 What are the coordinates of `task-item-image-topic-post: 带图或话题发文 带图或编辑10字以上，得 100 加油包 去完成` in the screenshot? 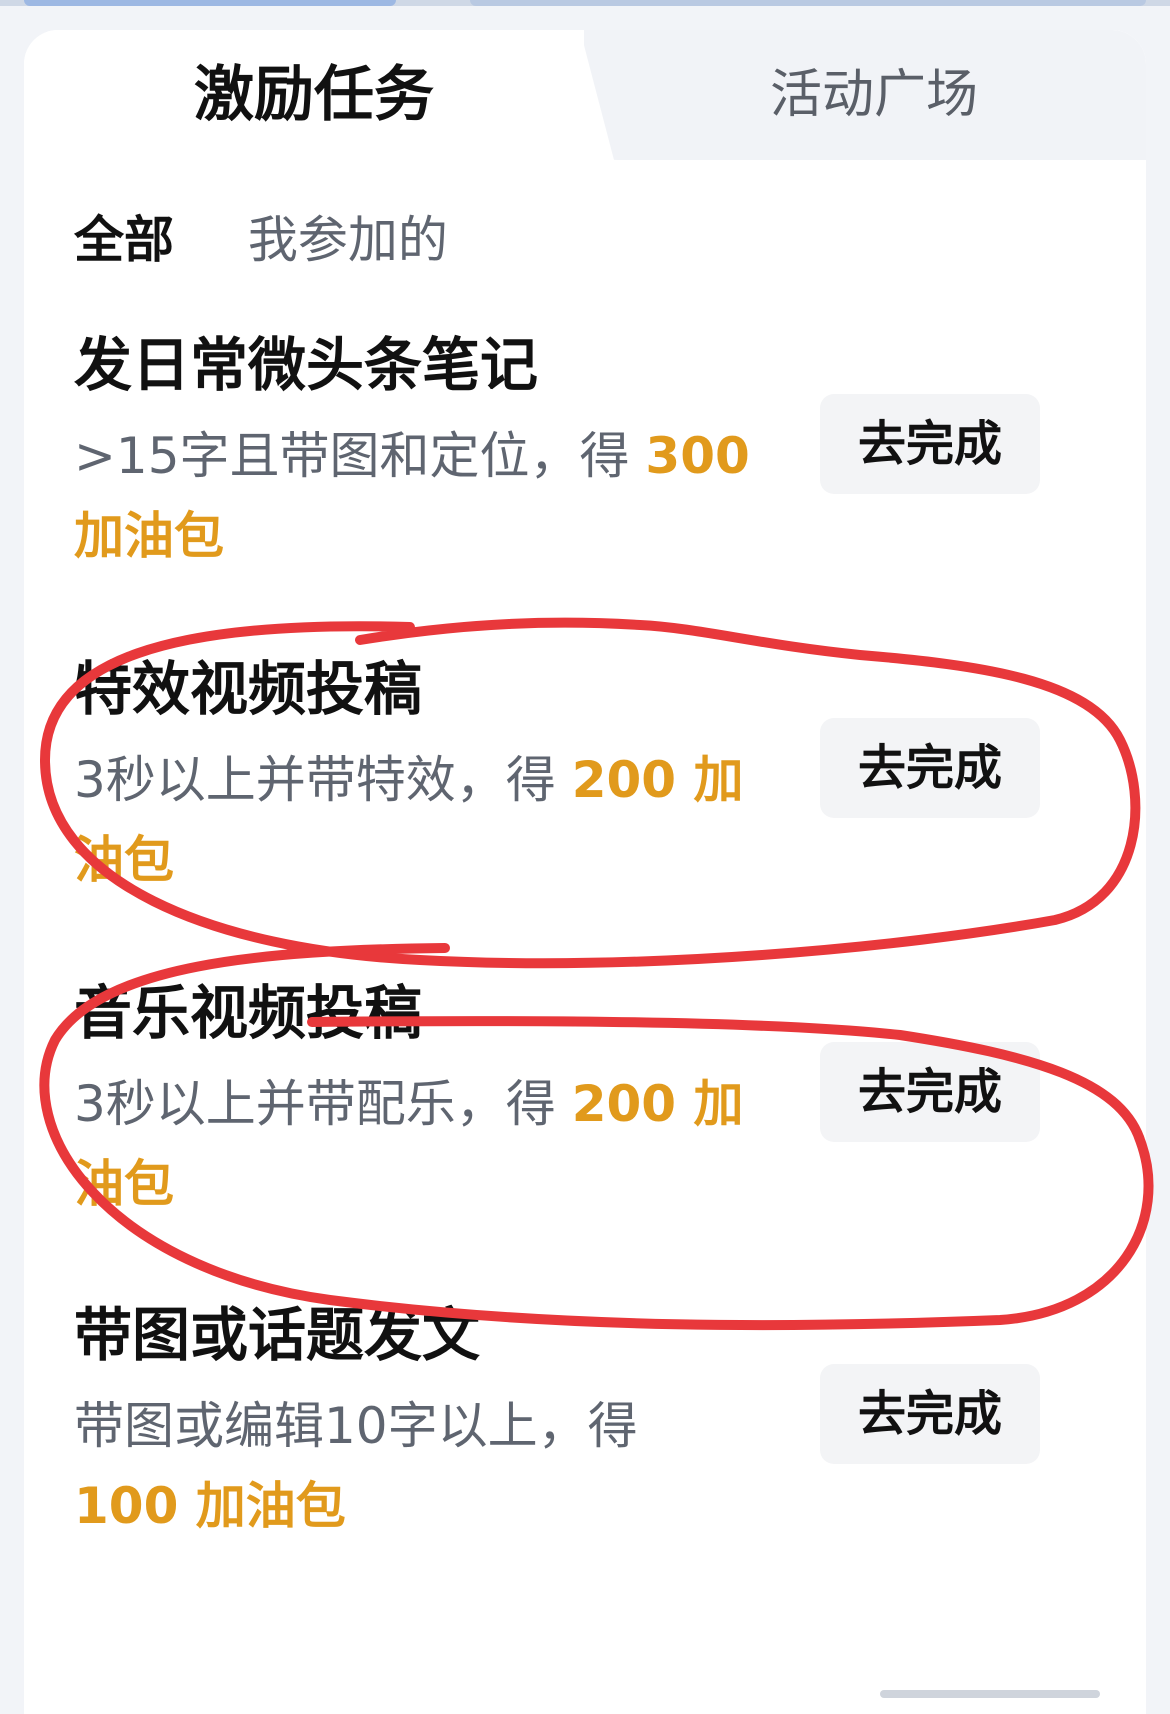 It's located at (594, 1423).